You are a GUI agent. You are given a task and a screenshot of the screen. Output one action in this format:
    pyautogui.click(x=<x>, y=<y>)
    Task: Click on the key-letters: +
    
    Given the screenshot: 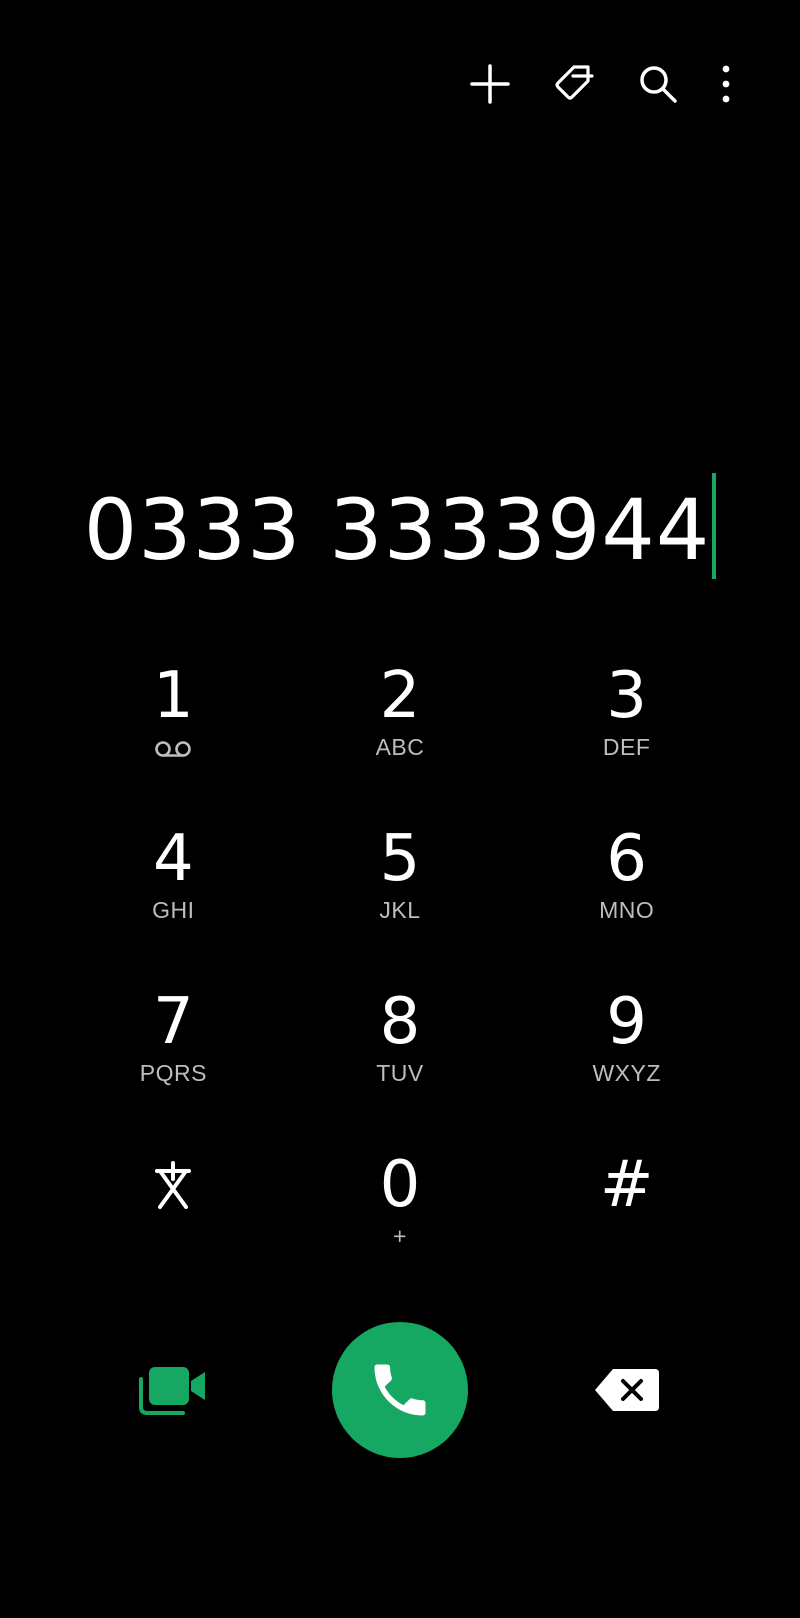 What is the action you would take?
    pyautogui.click(x=400, y=1236)
    